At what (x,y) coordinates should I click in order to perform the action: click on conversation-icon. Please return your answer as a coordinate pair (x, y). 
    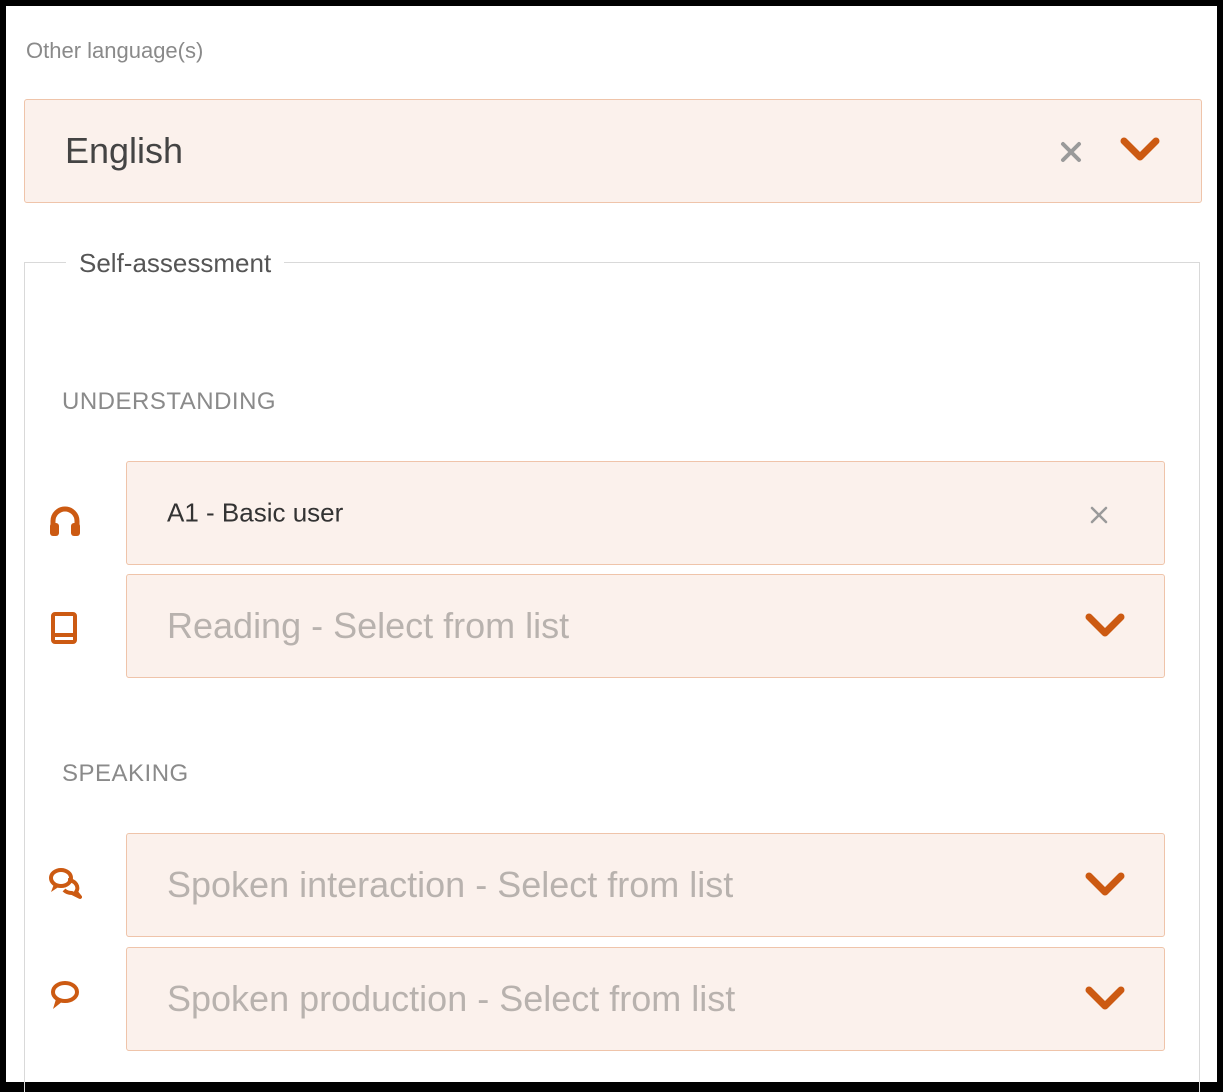
    Looking at the image, I should click on (65, 883).